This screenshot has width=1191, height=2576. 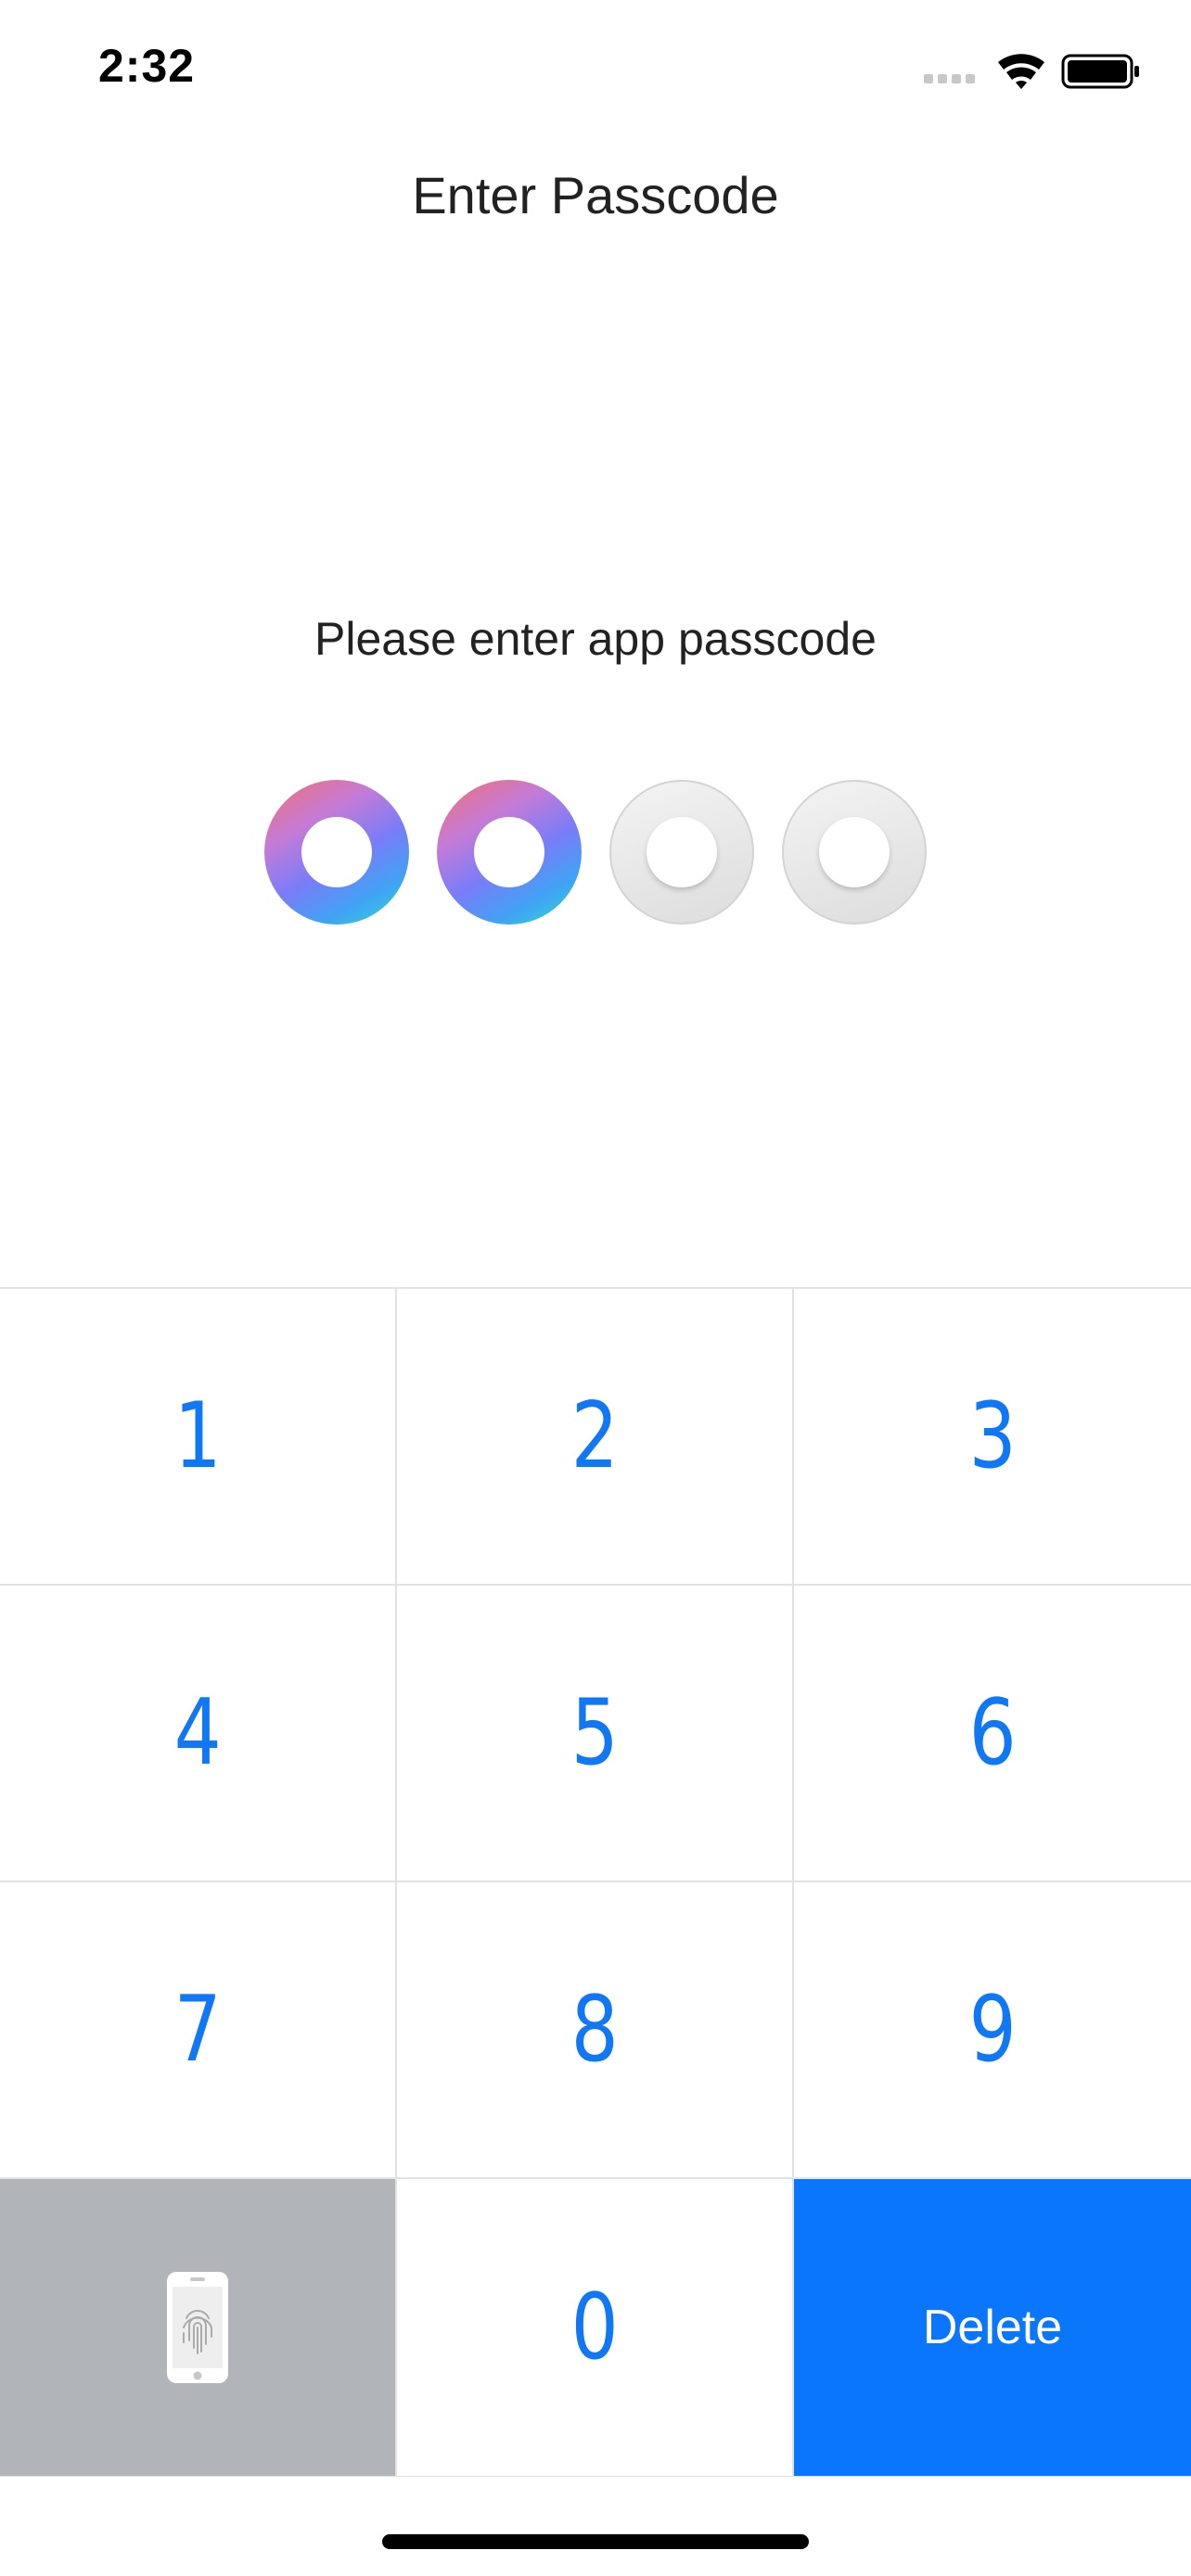 I want to click on passcode-prompt: Please enter app passcode, so click(x=595, y=639).